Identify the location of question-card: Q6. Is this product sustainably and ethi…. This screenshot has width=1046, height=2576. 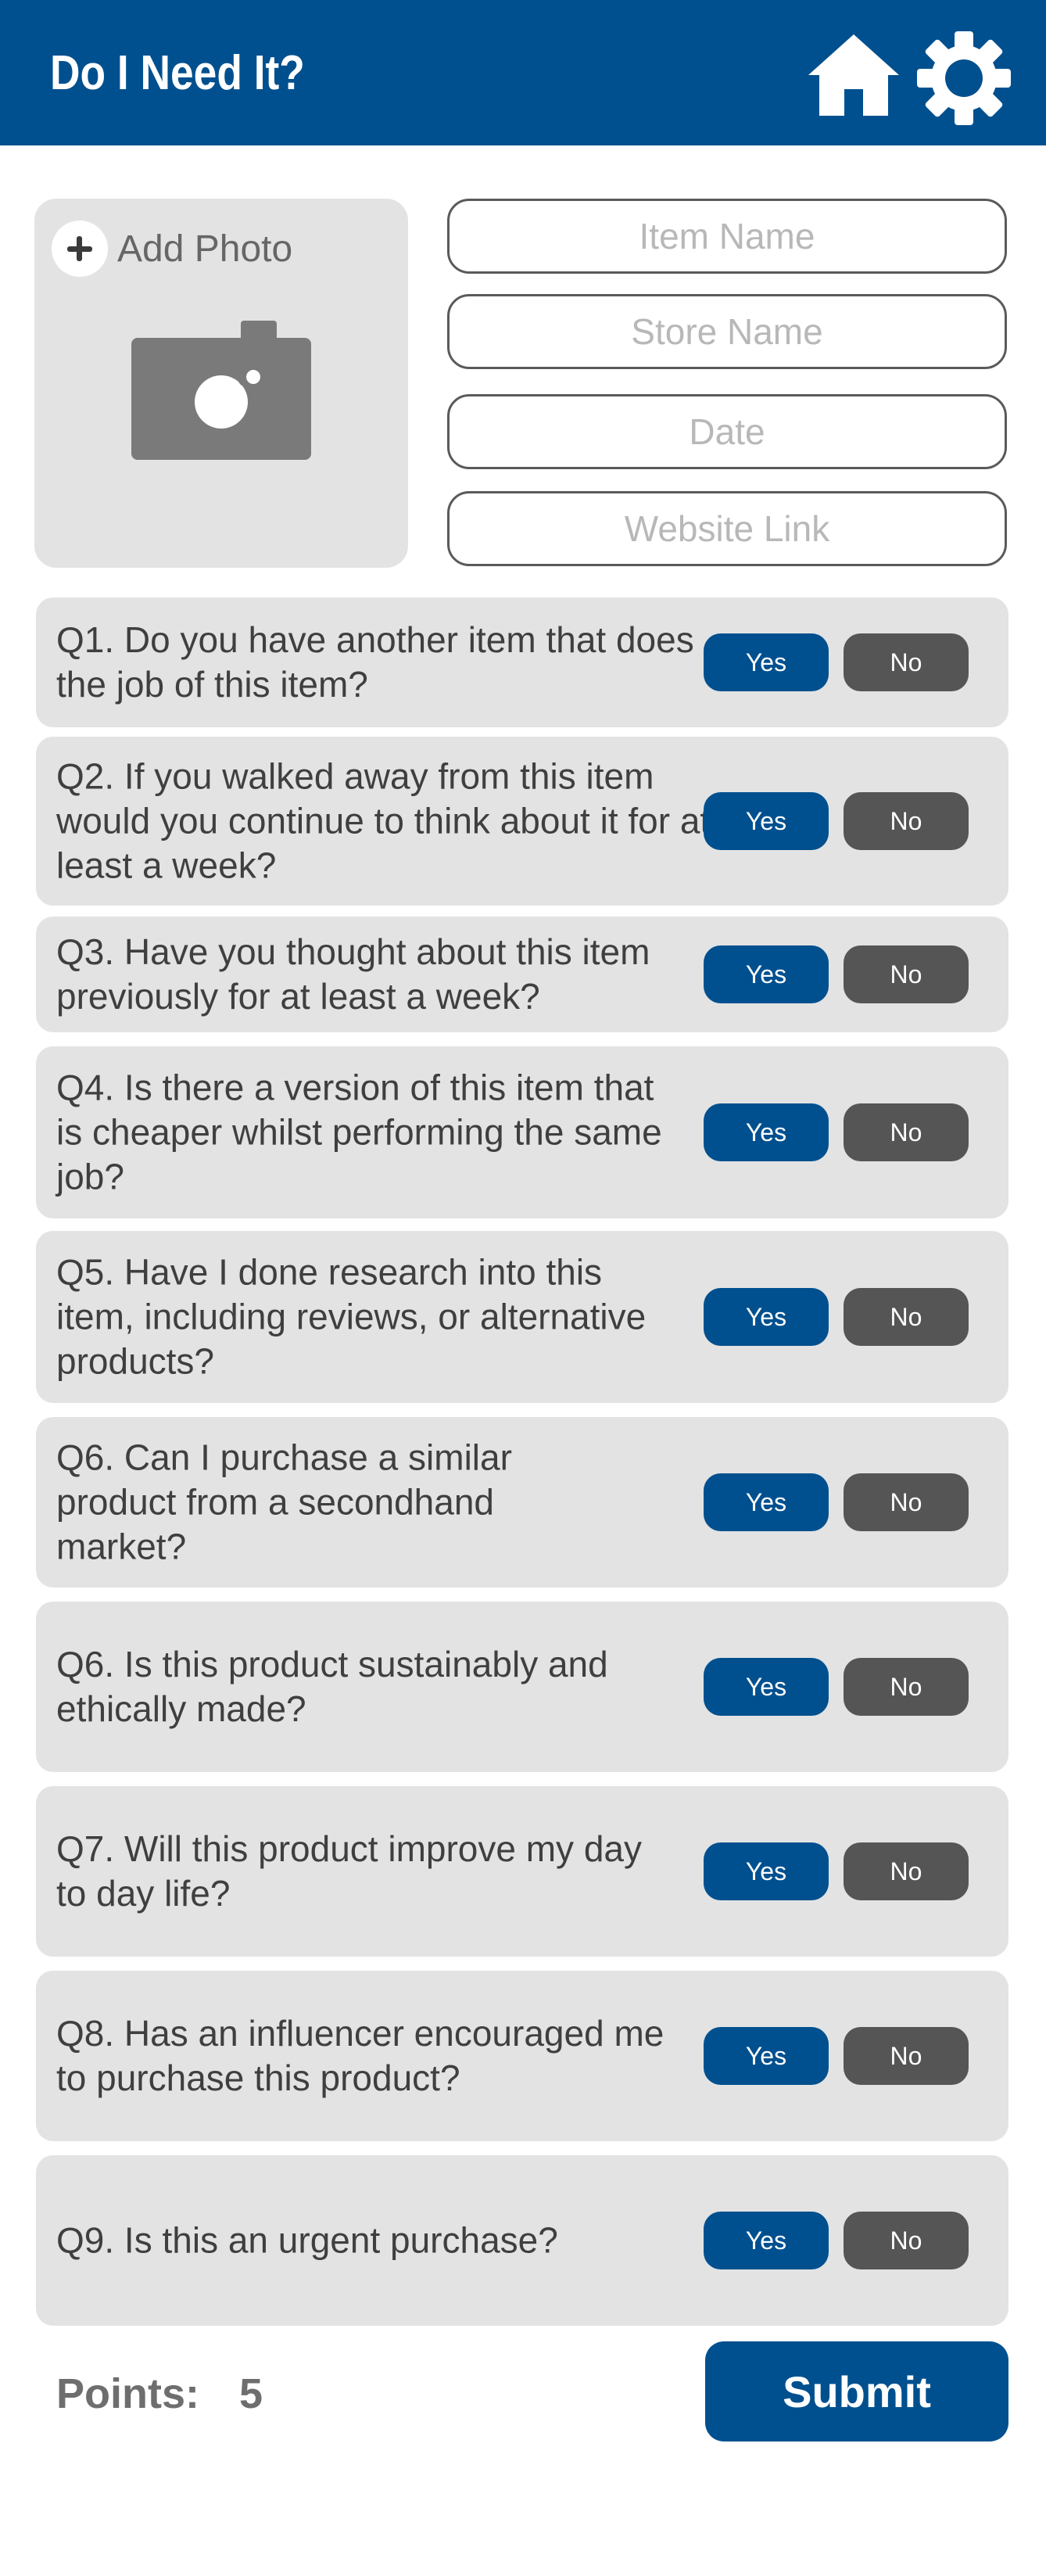
(522, 1687).